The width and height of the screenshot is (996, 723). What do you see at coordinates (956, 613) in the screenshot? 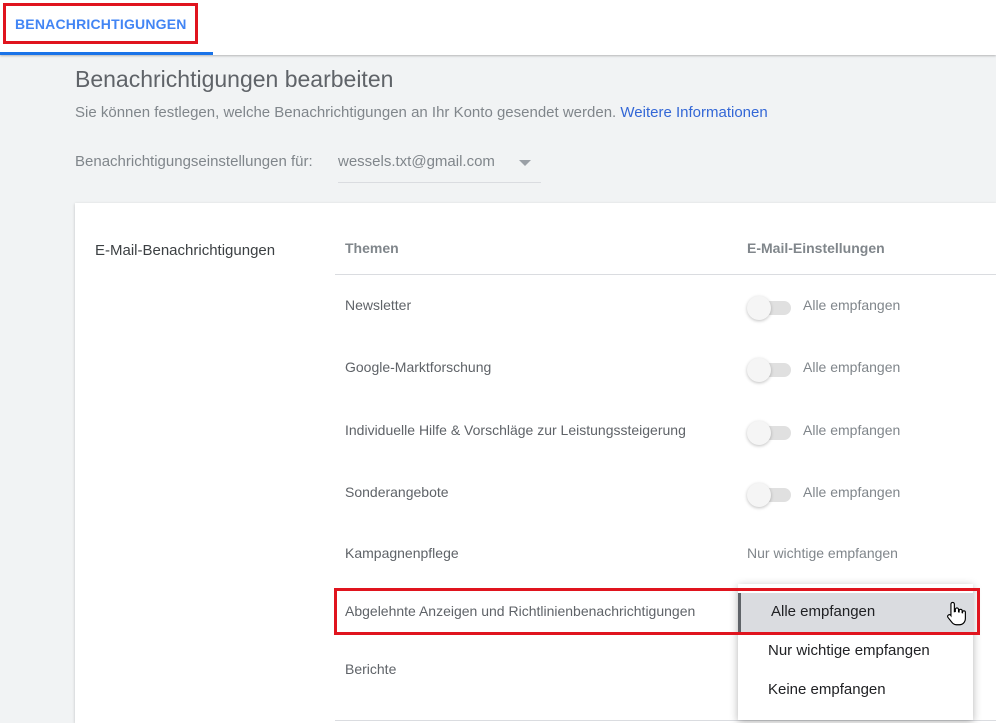
I see `hand-cursor-icon` at bounding box center [956, 613].